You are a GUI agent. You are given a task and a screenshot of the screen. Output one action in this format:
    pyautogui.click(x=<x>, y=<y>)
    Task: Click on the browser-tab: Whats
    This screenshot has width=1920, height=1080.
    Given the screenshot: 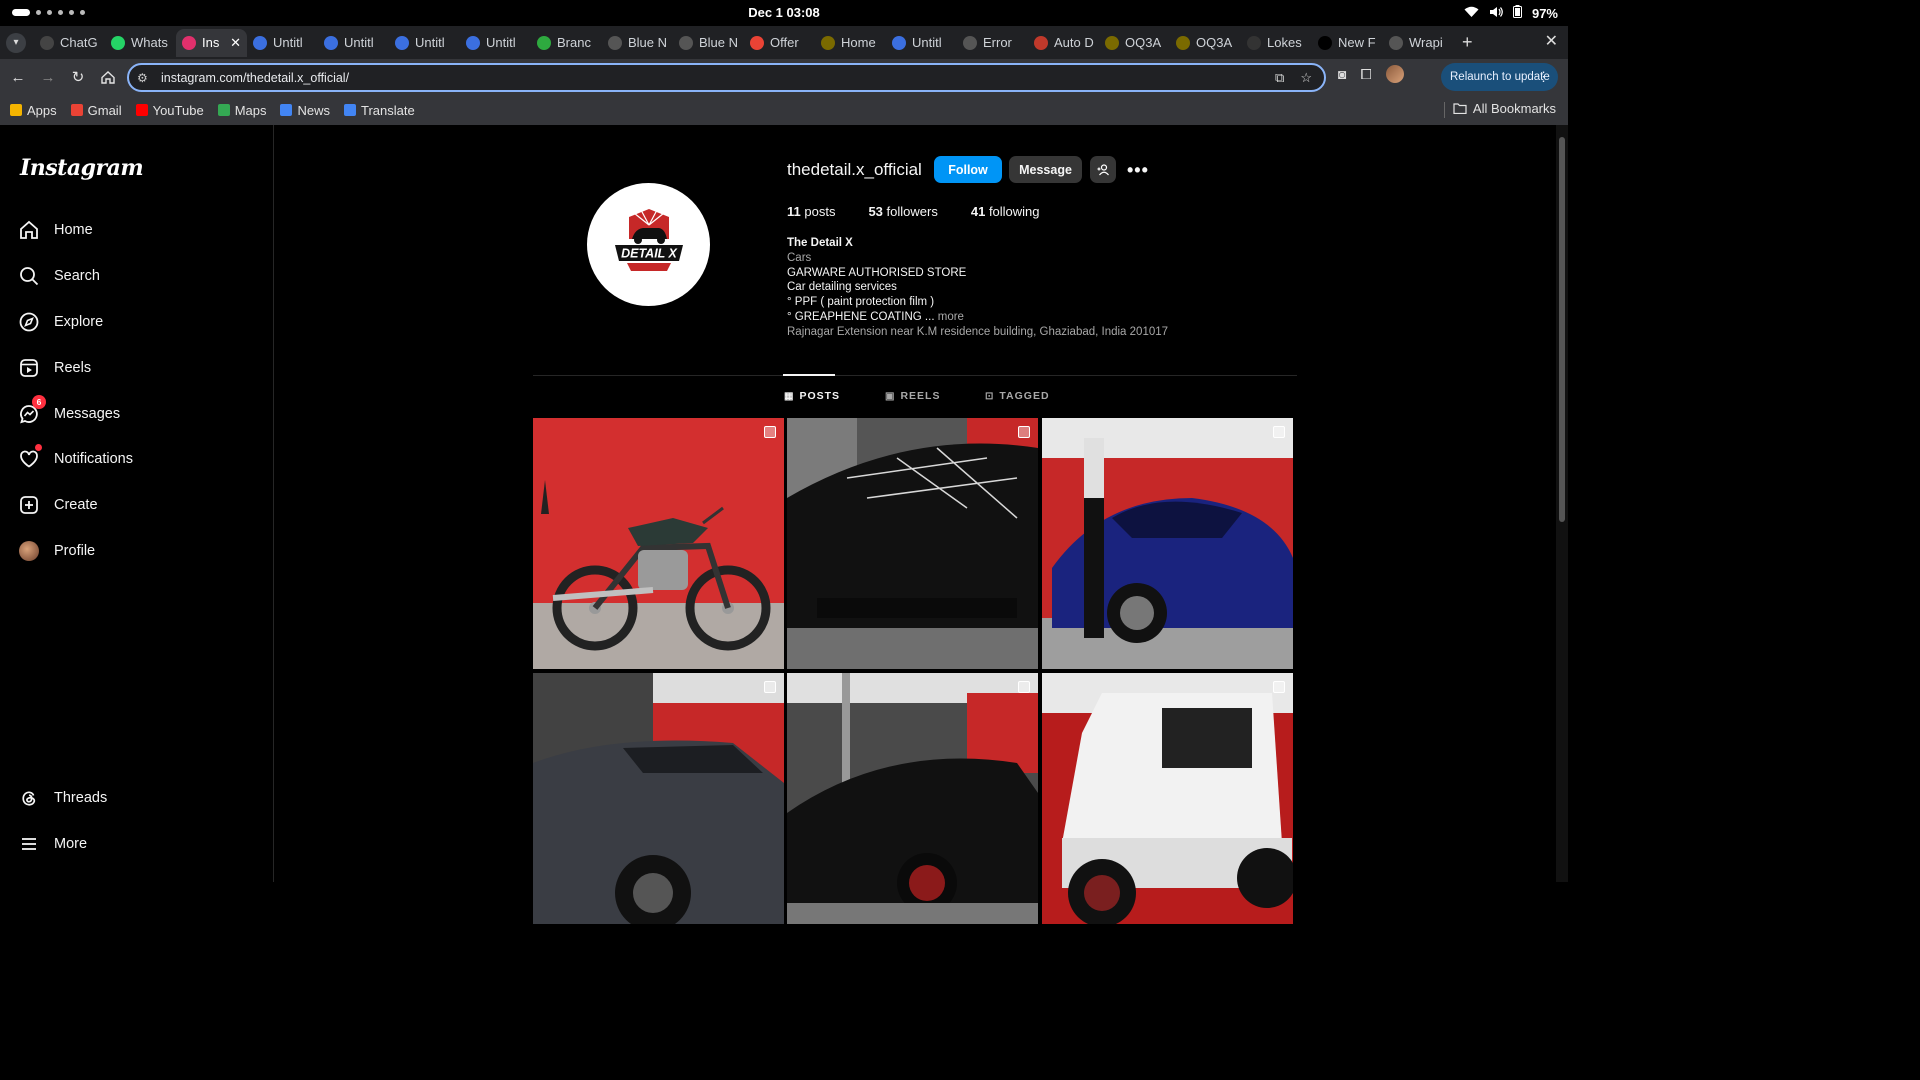 What is the action you would take?
    pyautogui.click(x=140, y=43)
    